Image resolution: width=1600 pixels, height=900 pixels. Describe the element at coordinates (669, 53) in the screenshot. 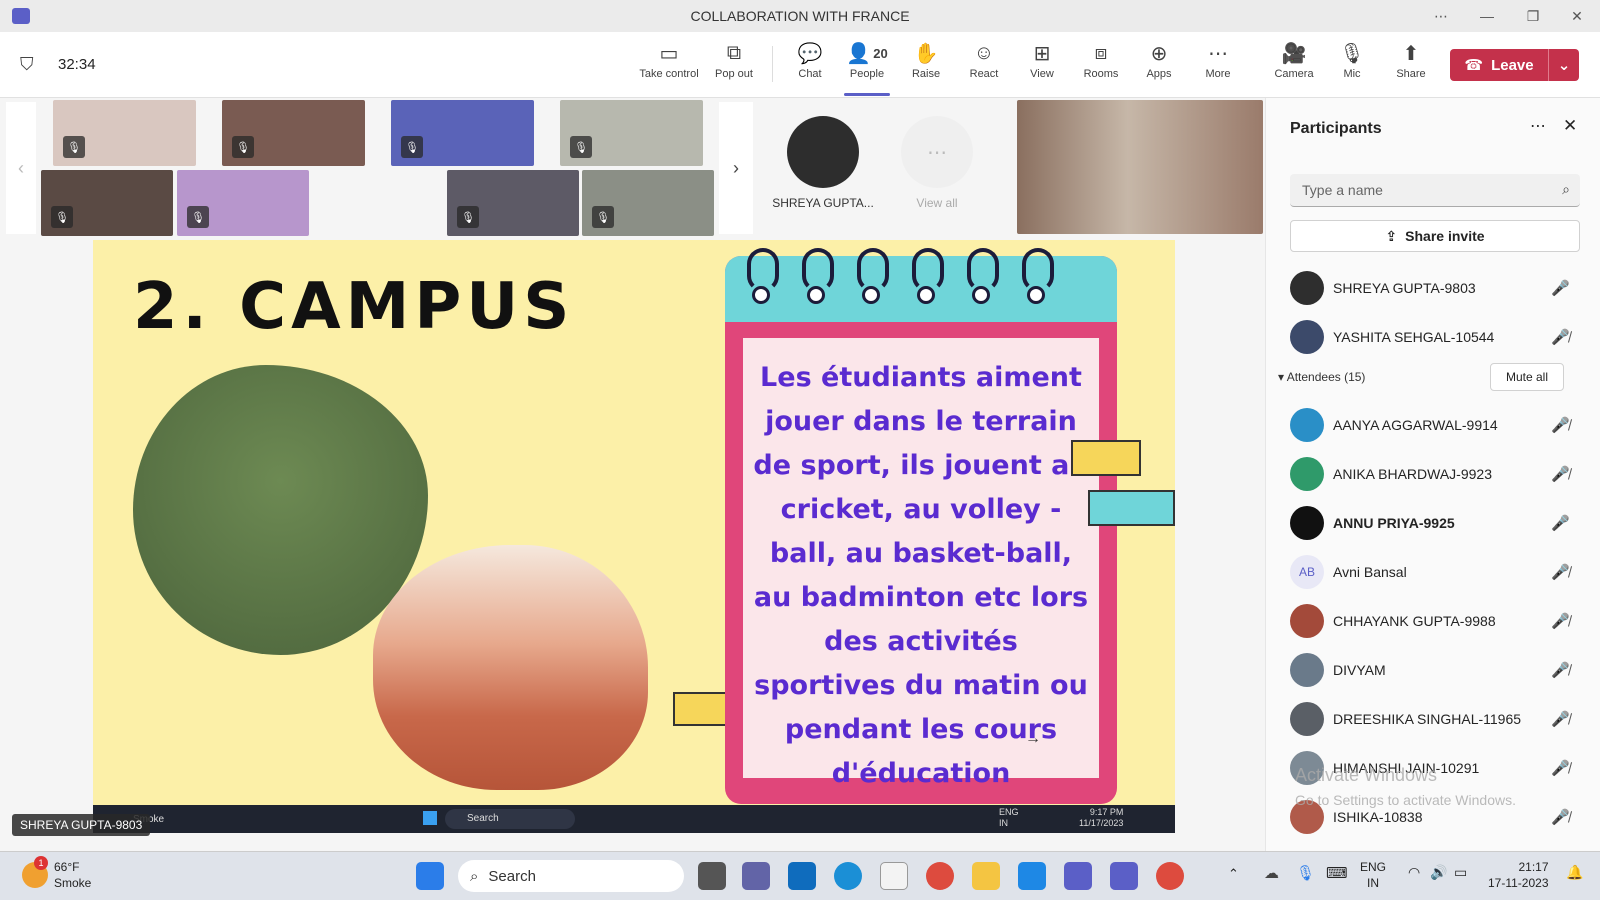

I see `take-control-icon: ▭` at that location.